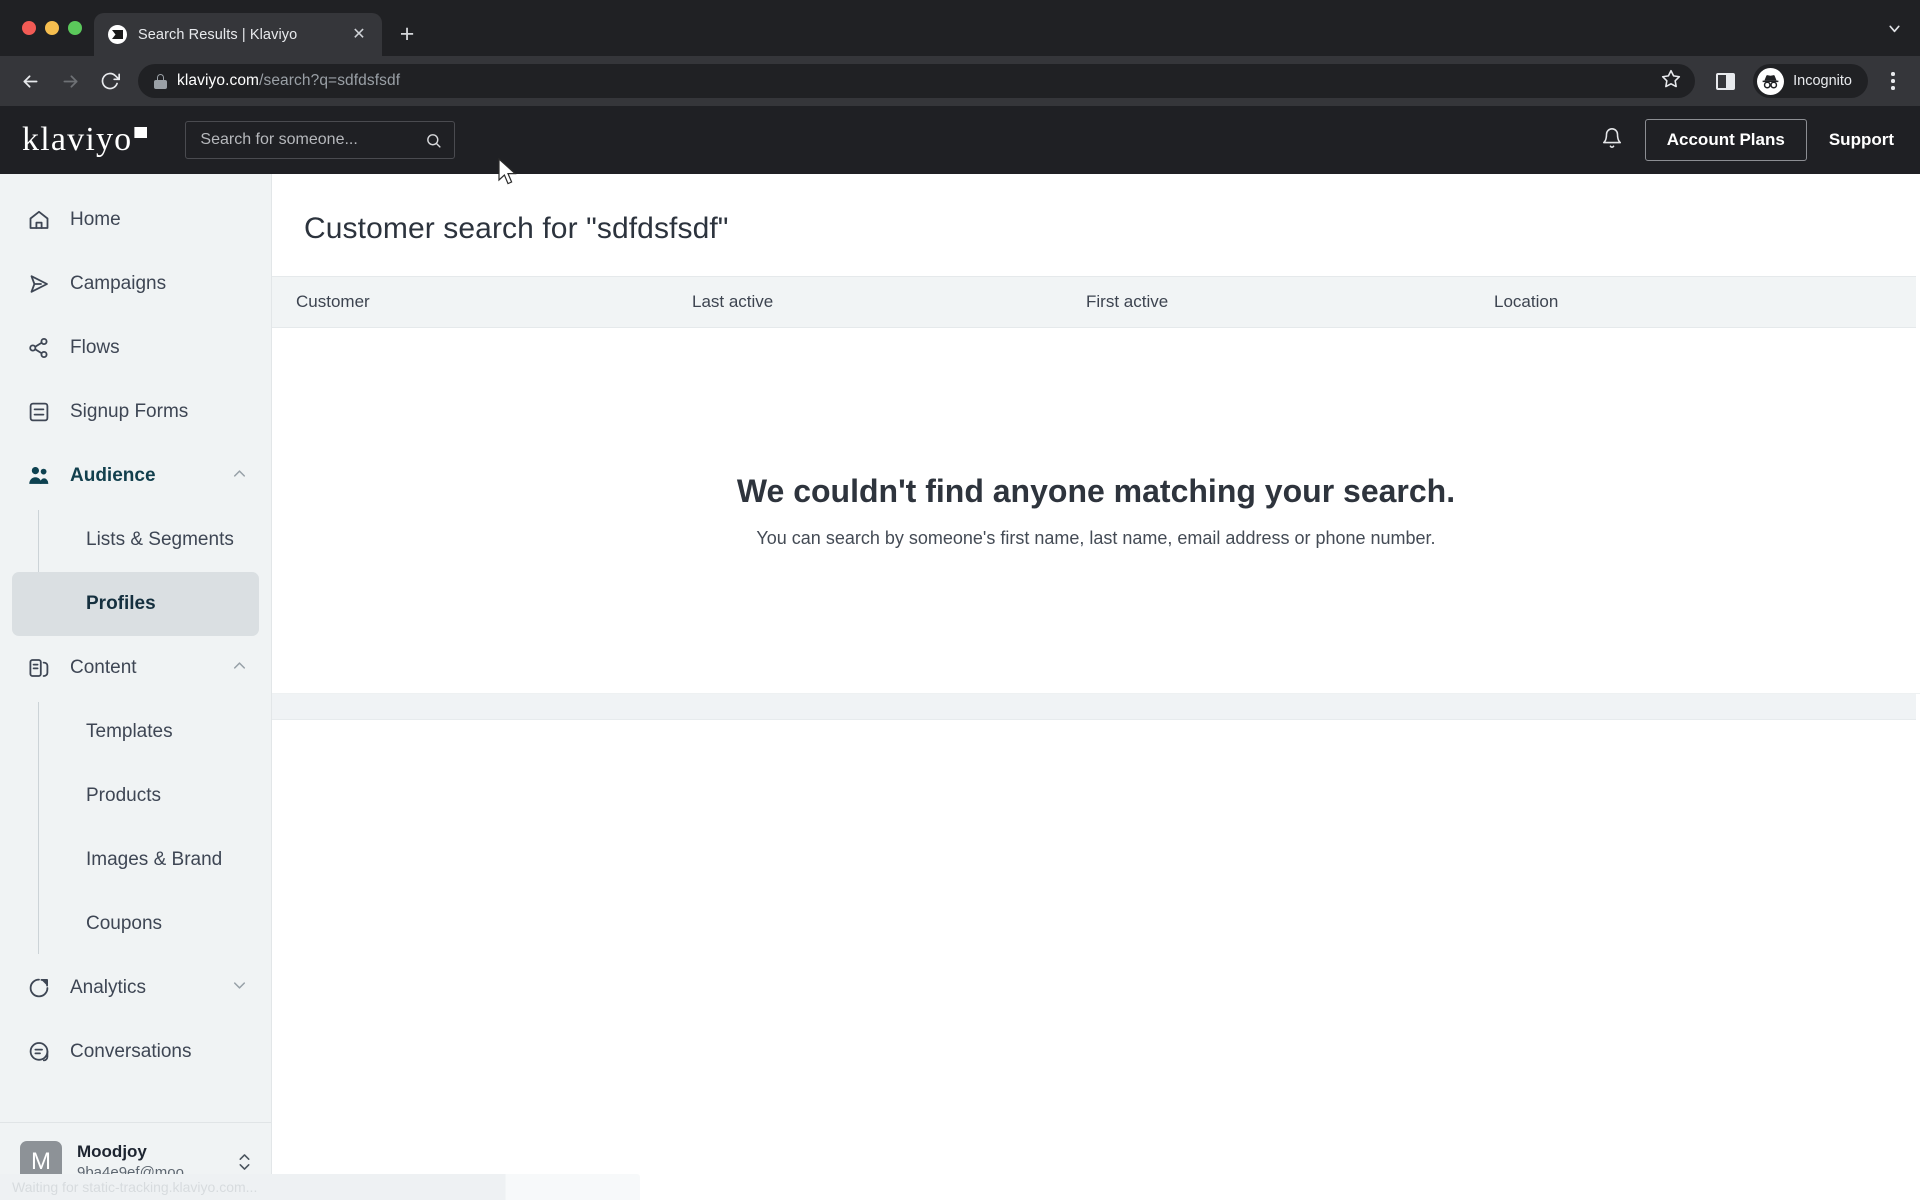 This screenshot has height=1200, width=1920. Describe the element at coordinates (129, 731) in the screenshot. I see `sidebar-subitem-label: Templates` at that location.